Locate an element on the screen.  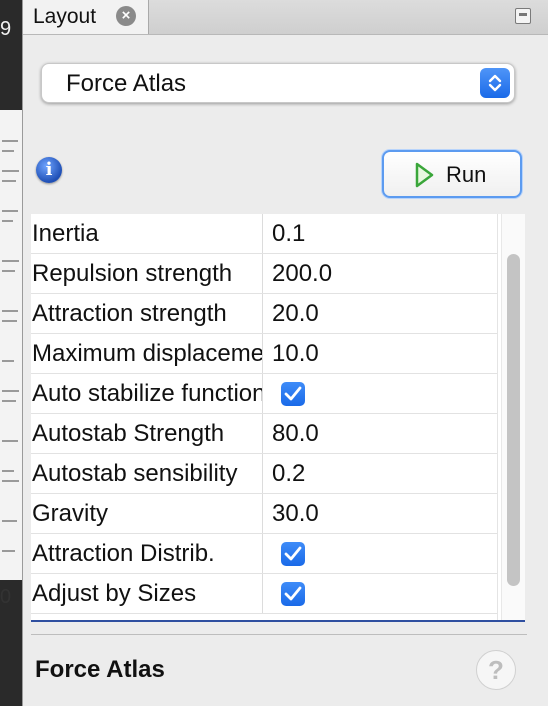
property-row: Autostab sensibility 0.2 is located at coordinates (264, 474).